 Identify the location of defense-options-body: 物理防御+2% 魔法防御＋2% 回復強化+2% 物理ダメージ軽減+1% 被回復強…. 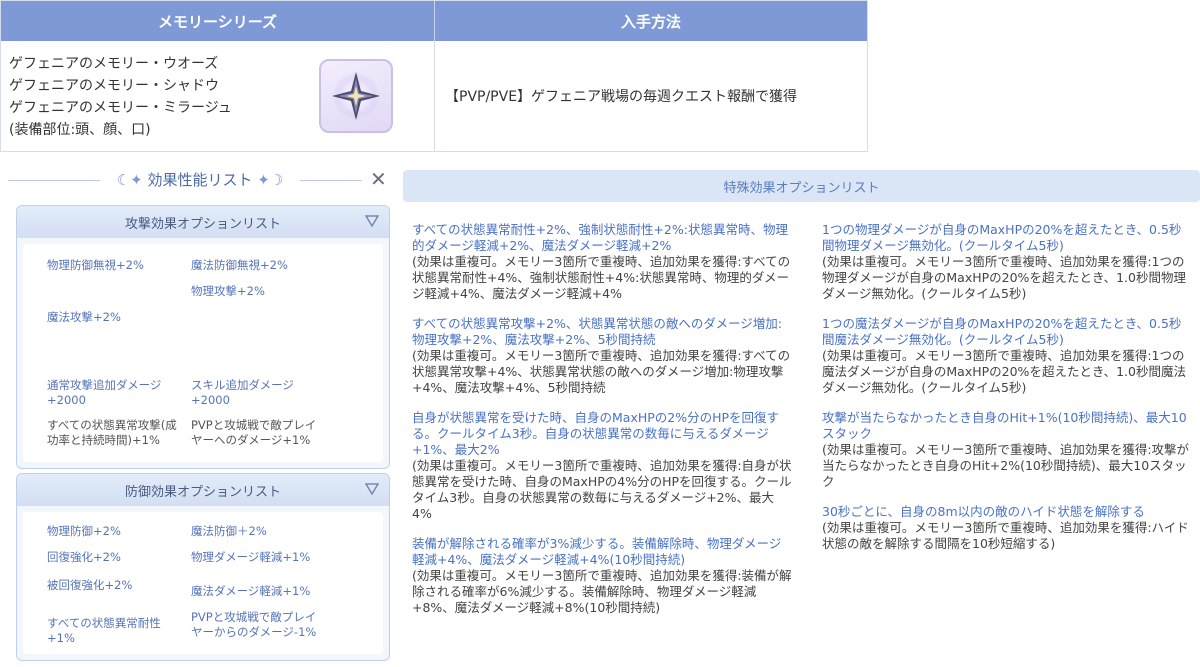
(203, 583).